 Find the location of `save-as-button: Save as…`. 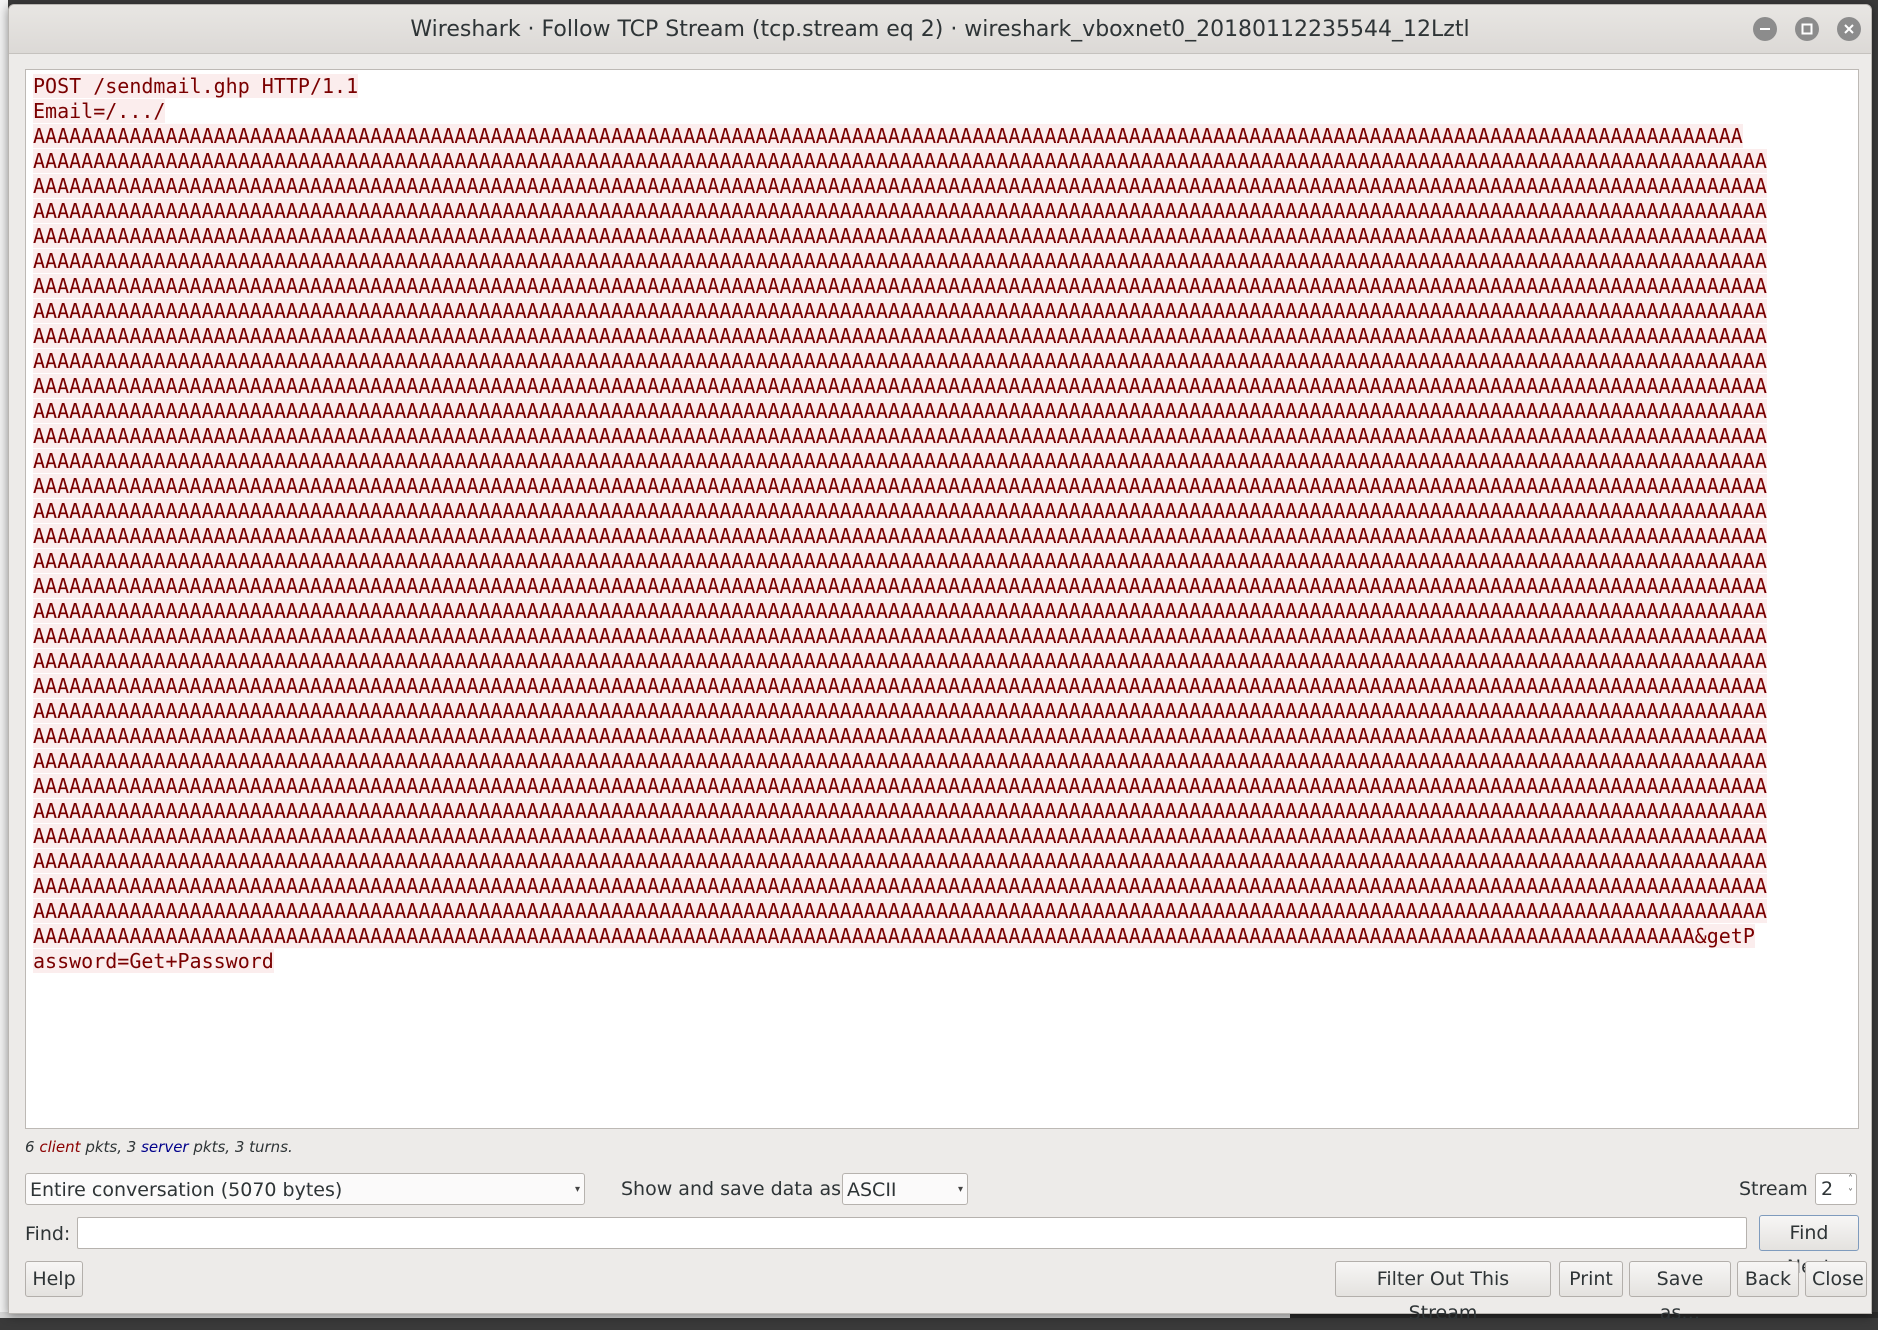

save-as-button: Save as… is located at coordinates (1680, 1292).